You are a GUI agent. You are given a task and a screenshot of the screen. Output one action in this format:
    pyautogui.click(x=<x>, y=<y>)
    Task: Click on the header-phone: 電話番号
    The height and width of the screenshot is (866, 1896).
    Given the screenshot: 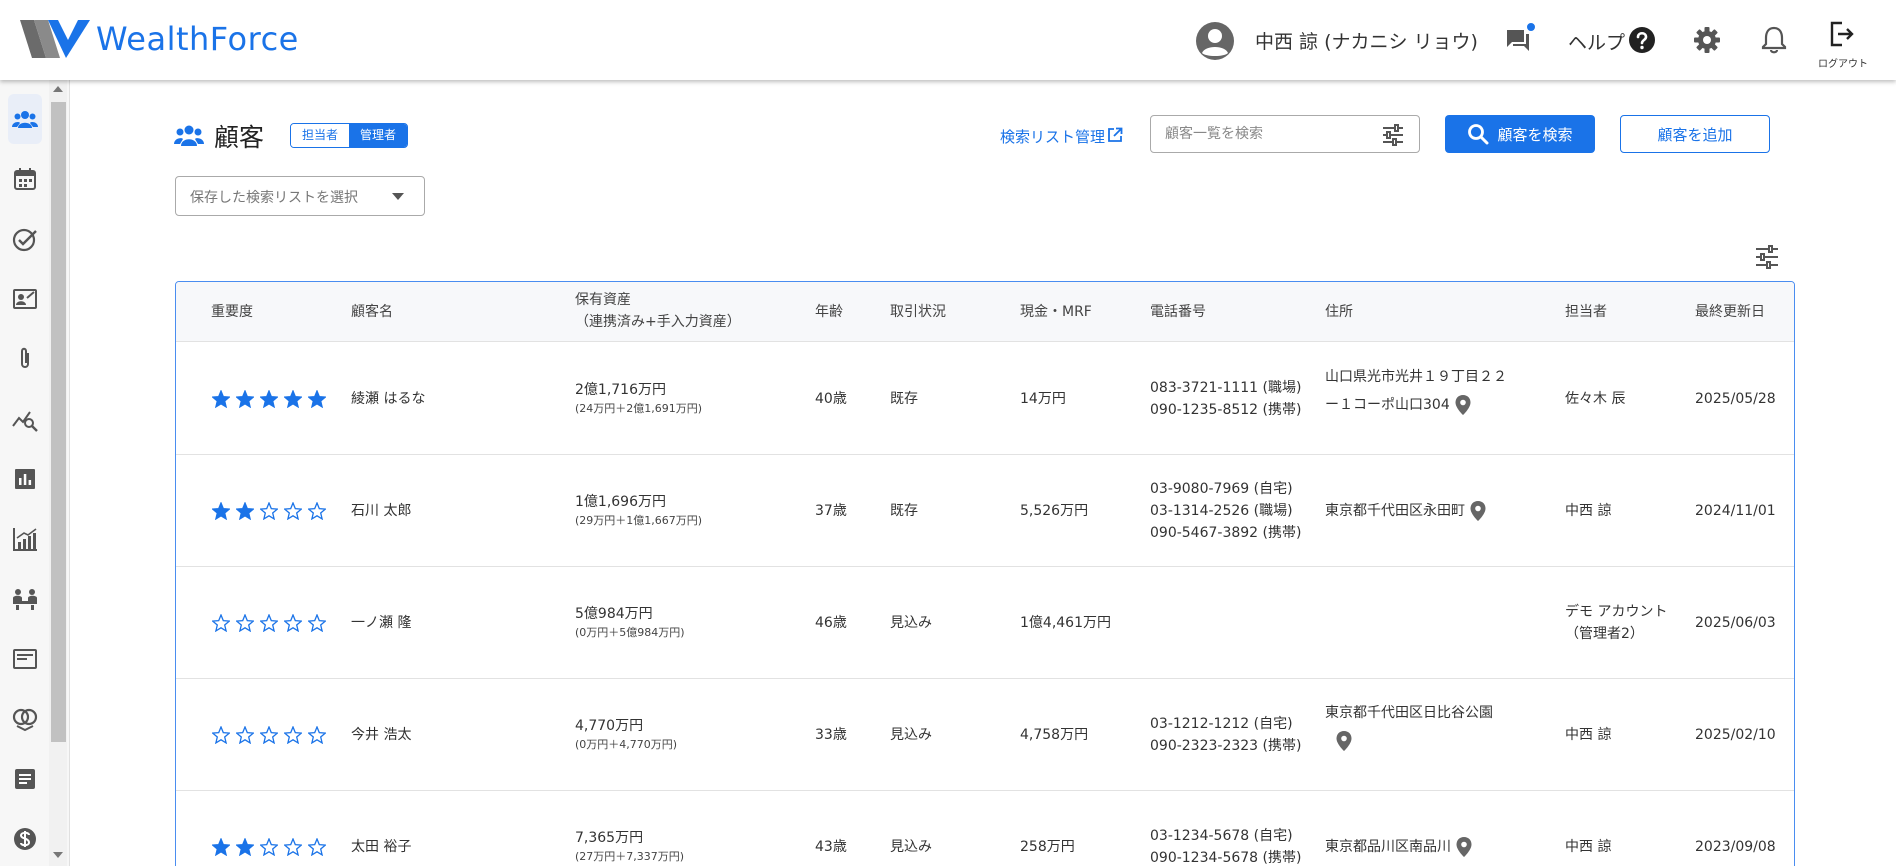 What is the action you would take?
    pyautogui.click(x=1178, y=312)
    